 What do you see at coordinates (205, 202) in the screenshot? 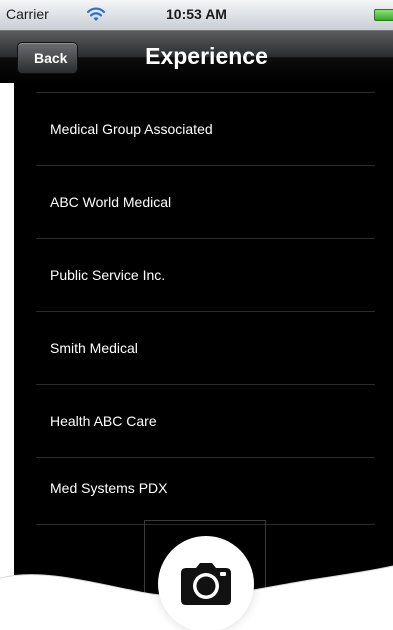
I see `list-item: ABC World Medical` at bounding box center [205, 202].